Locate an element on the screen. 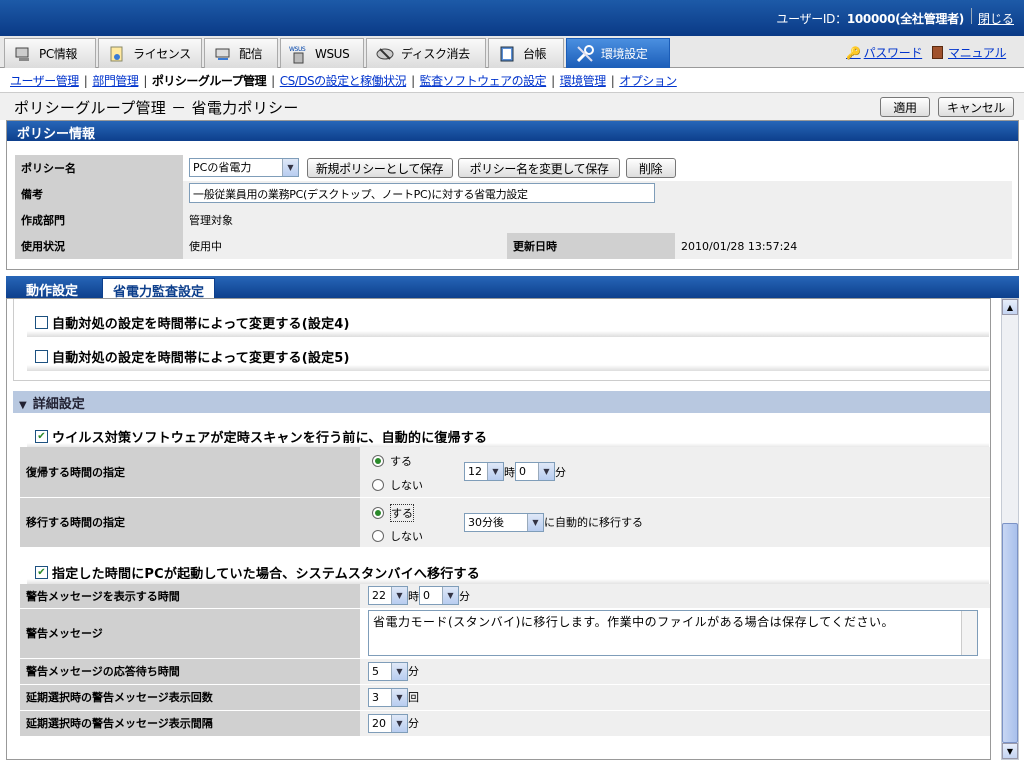 This screenshot has width=1024, height=768. tab-power-audit-settings: 省電力監査設定 is located at coordinates (159, 289).